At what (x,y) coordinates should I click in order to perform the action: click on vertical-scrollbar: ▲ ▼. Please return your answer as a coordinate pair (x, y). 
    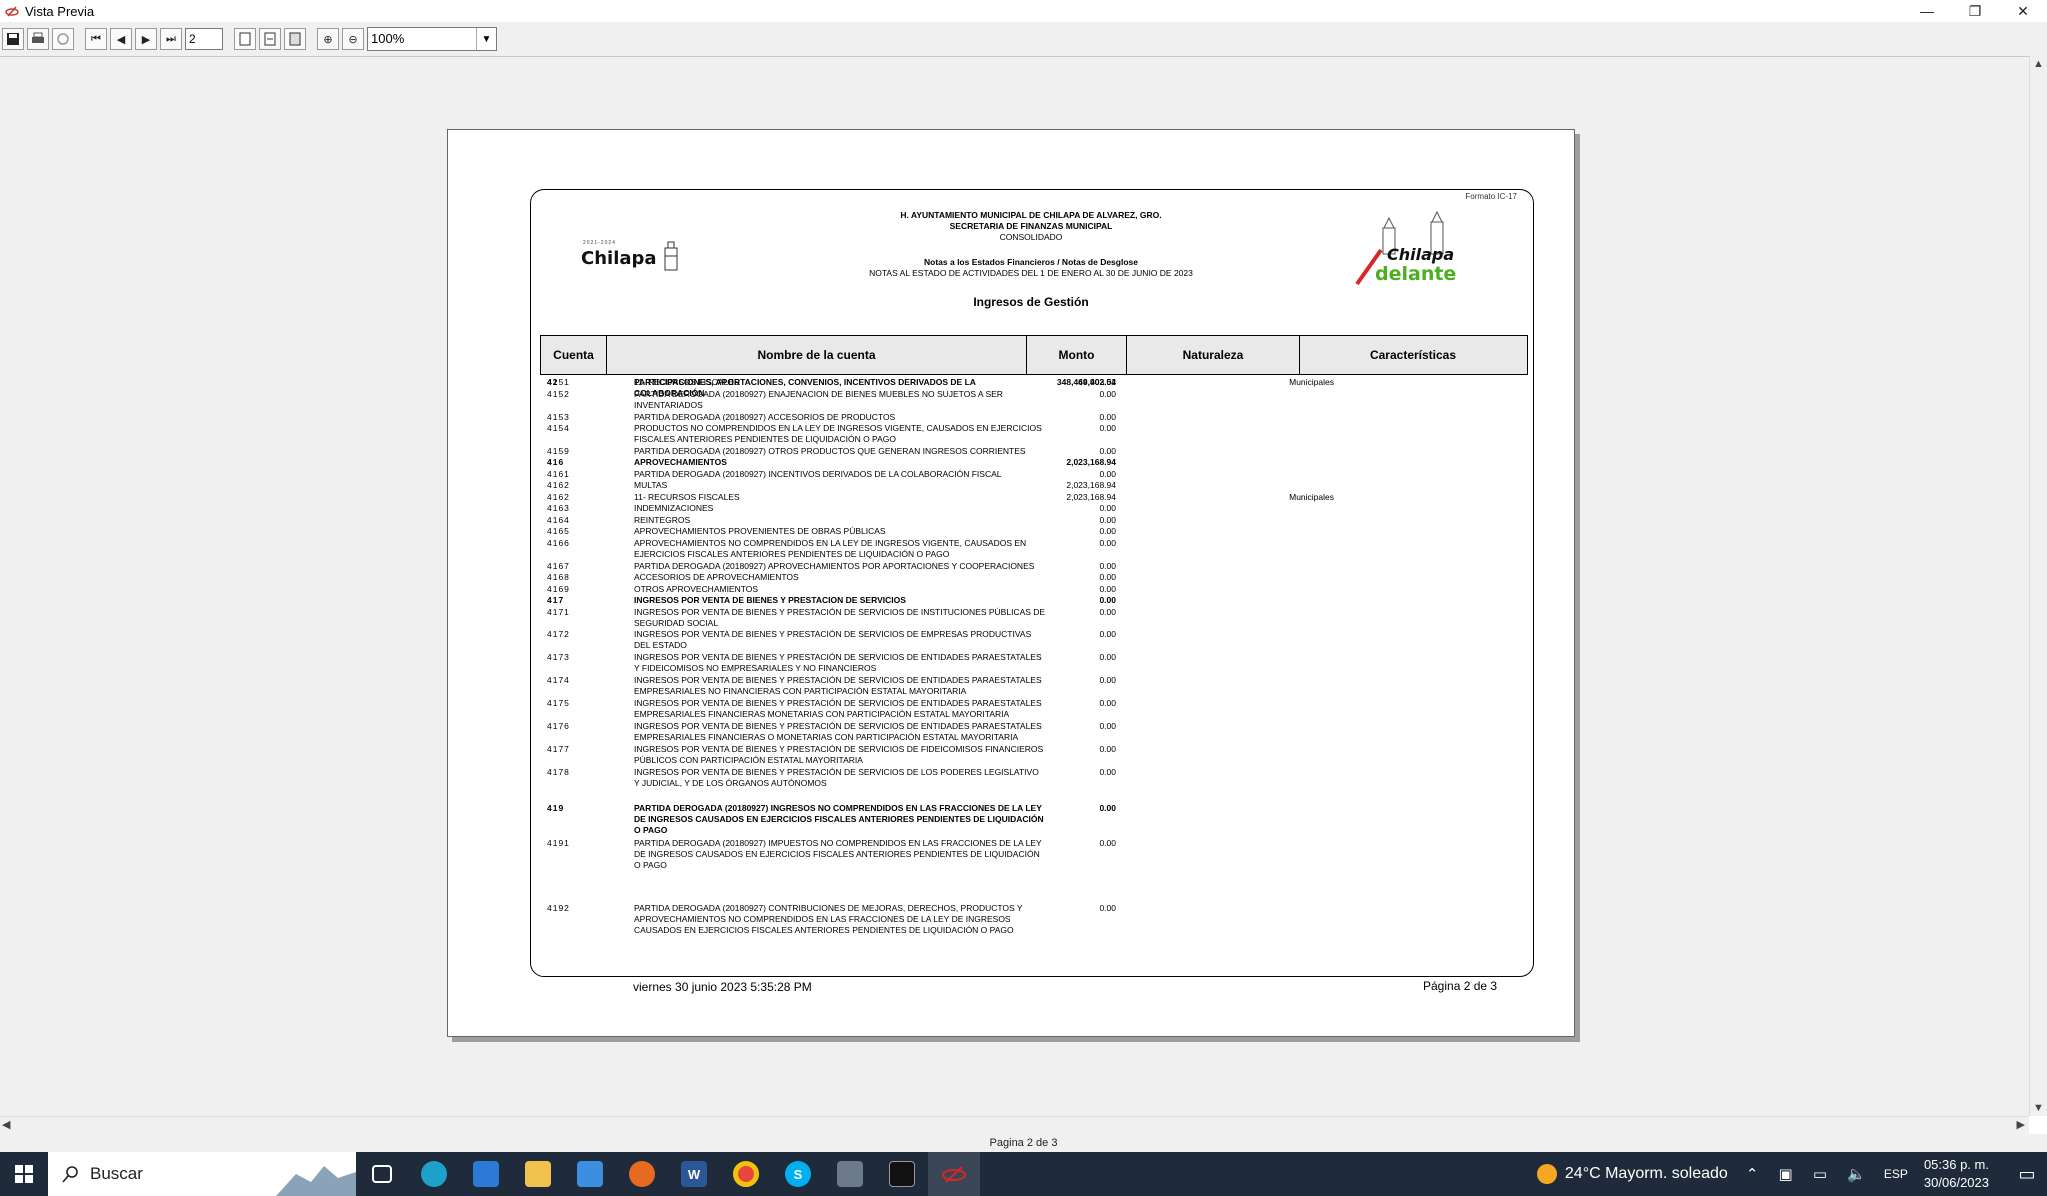
    Looking at the image, I should click on (2038, 586).